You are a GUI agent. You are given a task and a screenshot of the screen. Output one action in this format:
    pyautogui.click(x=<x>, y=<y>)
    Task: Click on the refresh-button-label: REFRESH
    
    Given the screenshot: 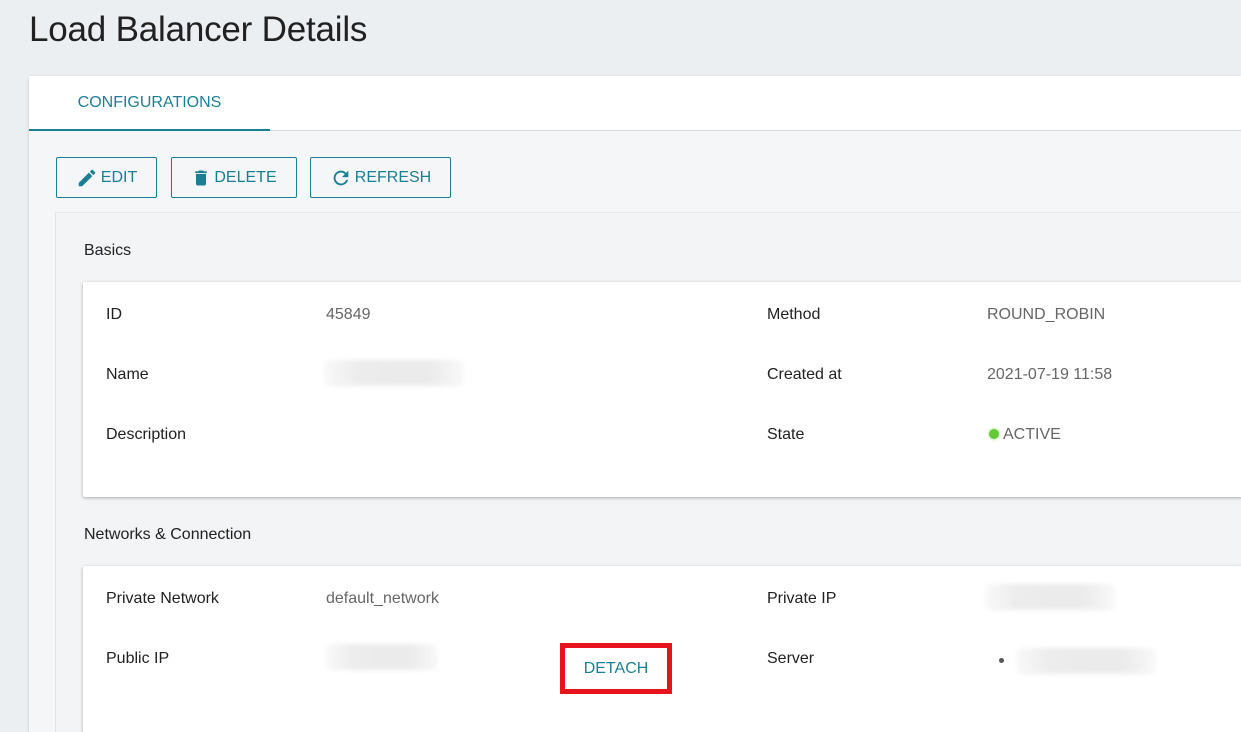 What is the action you would take?
    pyautogui.click(x=393, y=177)
    